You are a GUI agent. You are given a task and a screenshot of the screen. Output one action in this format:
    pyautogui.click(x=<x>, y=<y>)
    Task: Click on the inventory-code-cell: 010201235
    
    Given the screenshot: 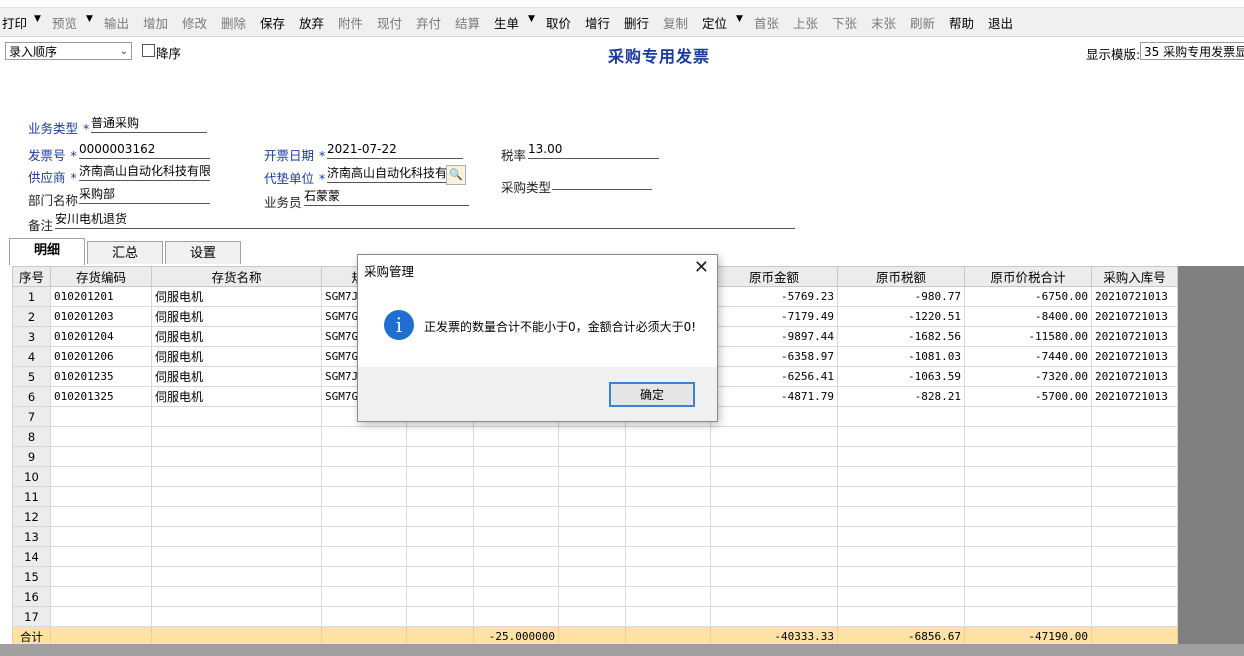 What is the action you would take?
    pyautogui.click(x=101, y=376)
    